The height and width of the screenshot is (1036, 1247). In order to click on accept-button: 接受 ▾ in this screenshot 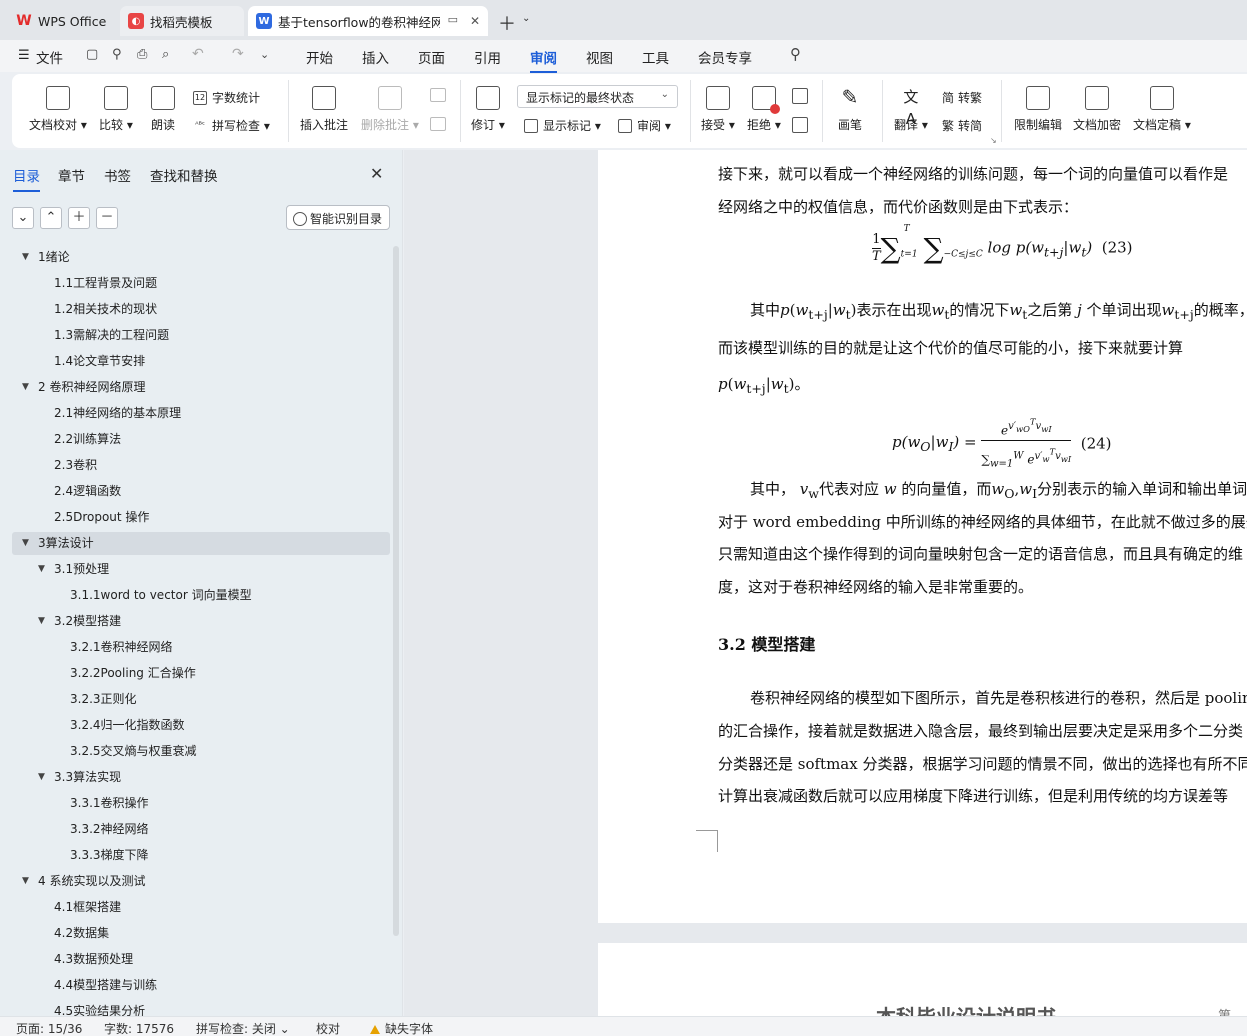, I will do `click(718, 109)`.